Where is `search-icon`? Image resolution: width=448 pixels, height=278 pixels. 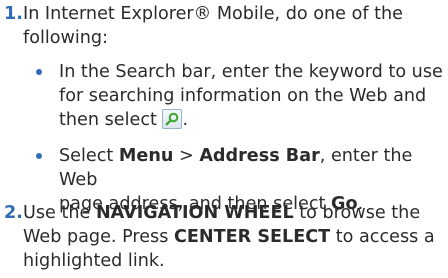
search-icon is located at coordinates (172, 119).